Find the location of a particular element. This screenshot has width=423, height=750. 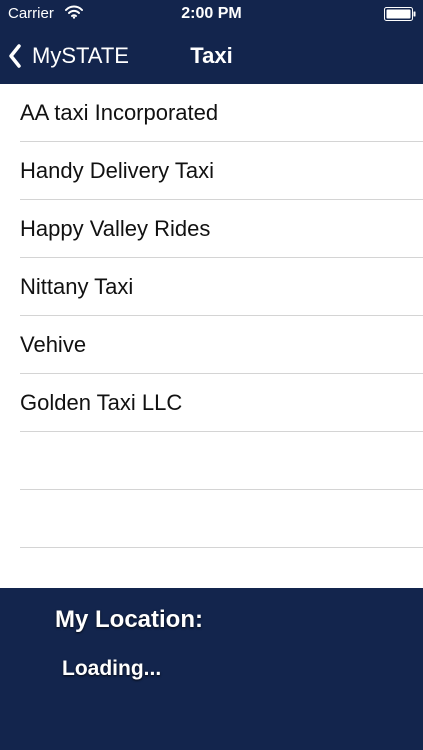

list-item-label: Handy Delivery Taxi is located at coordinates (117, 170).